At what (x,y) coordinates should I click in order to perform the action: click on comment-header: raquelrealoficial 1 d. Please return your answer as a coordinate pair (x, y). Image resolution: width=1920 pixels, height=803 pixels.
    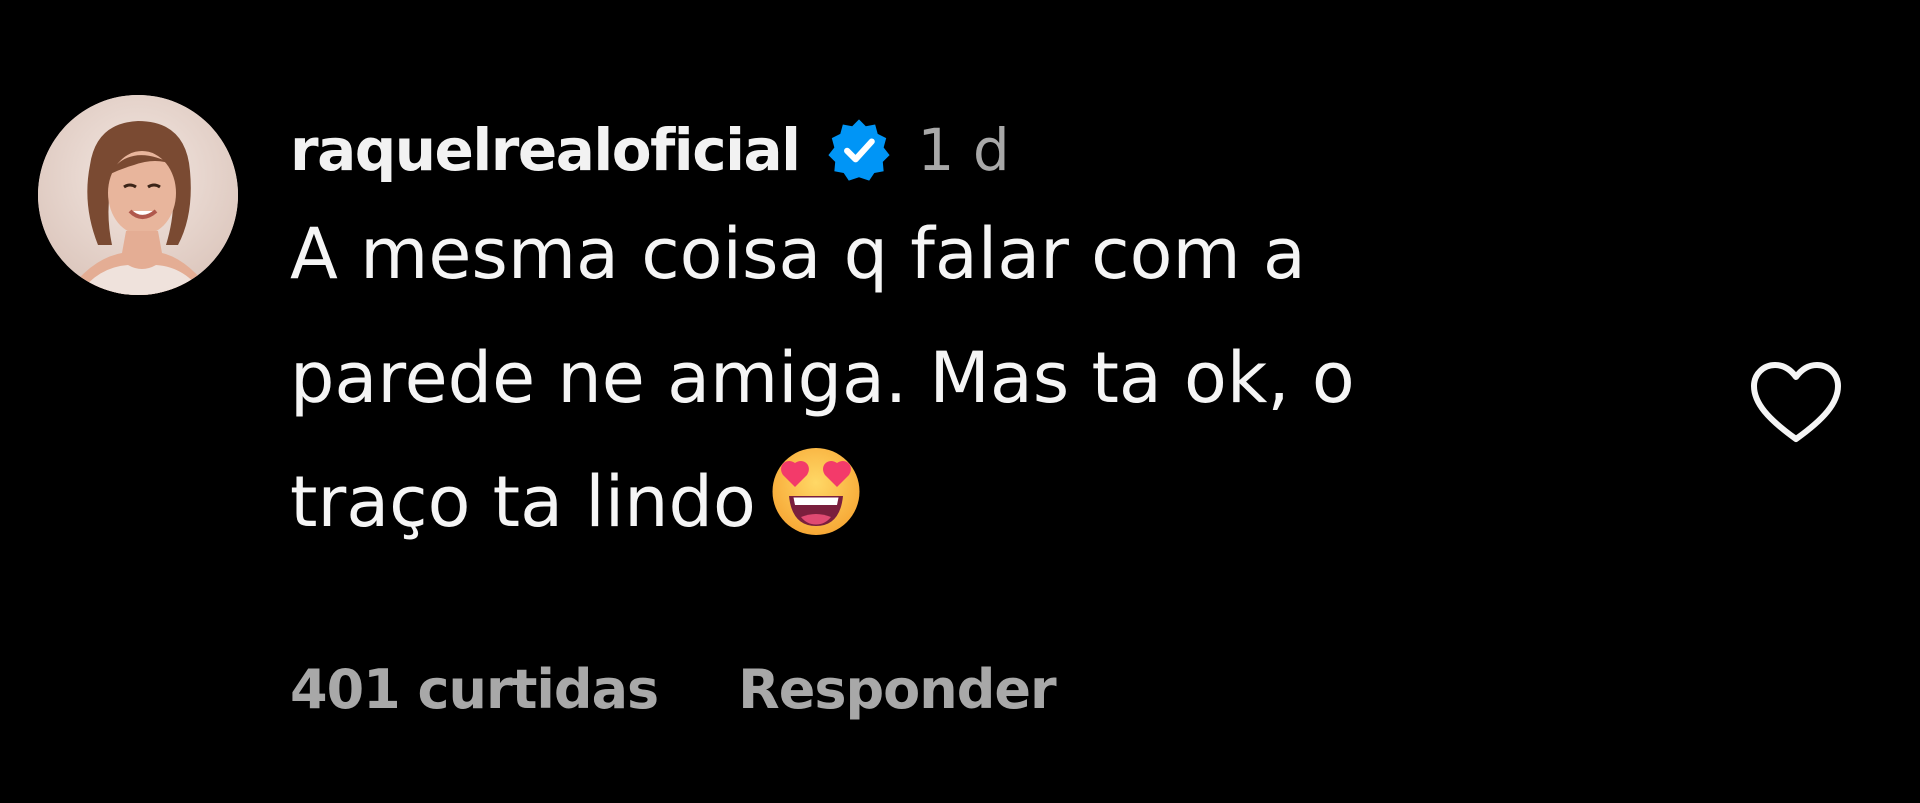
    Looking at the image, I should click on (970, 150).